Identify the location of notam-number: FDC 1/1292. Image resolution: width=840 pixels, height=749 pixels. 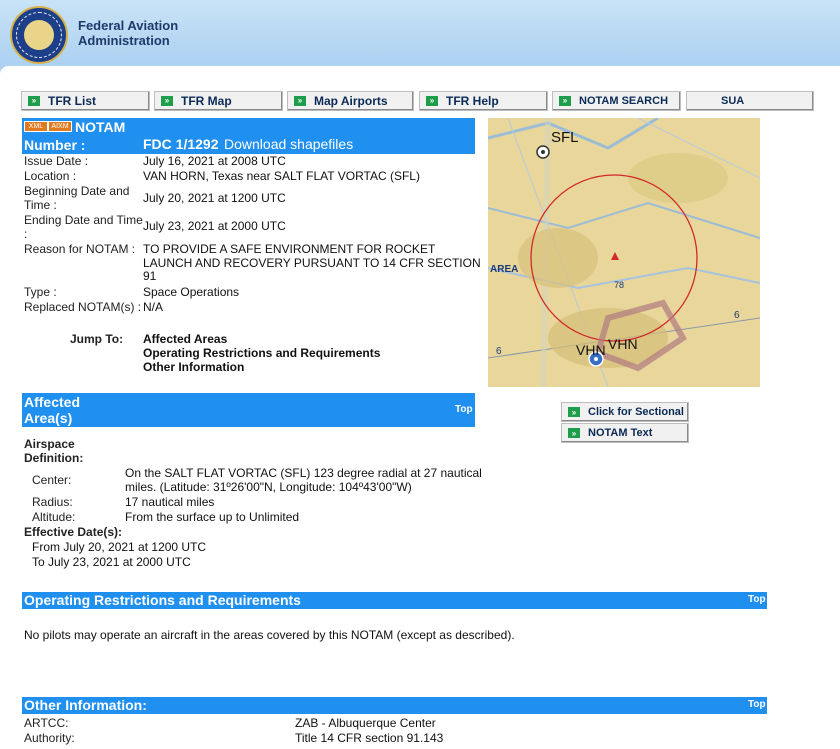
(181, 144).